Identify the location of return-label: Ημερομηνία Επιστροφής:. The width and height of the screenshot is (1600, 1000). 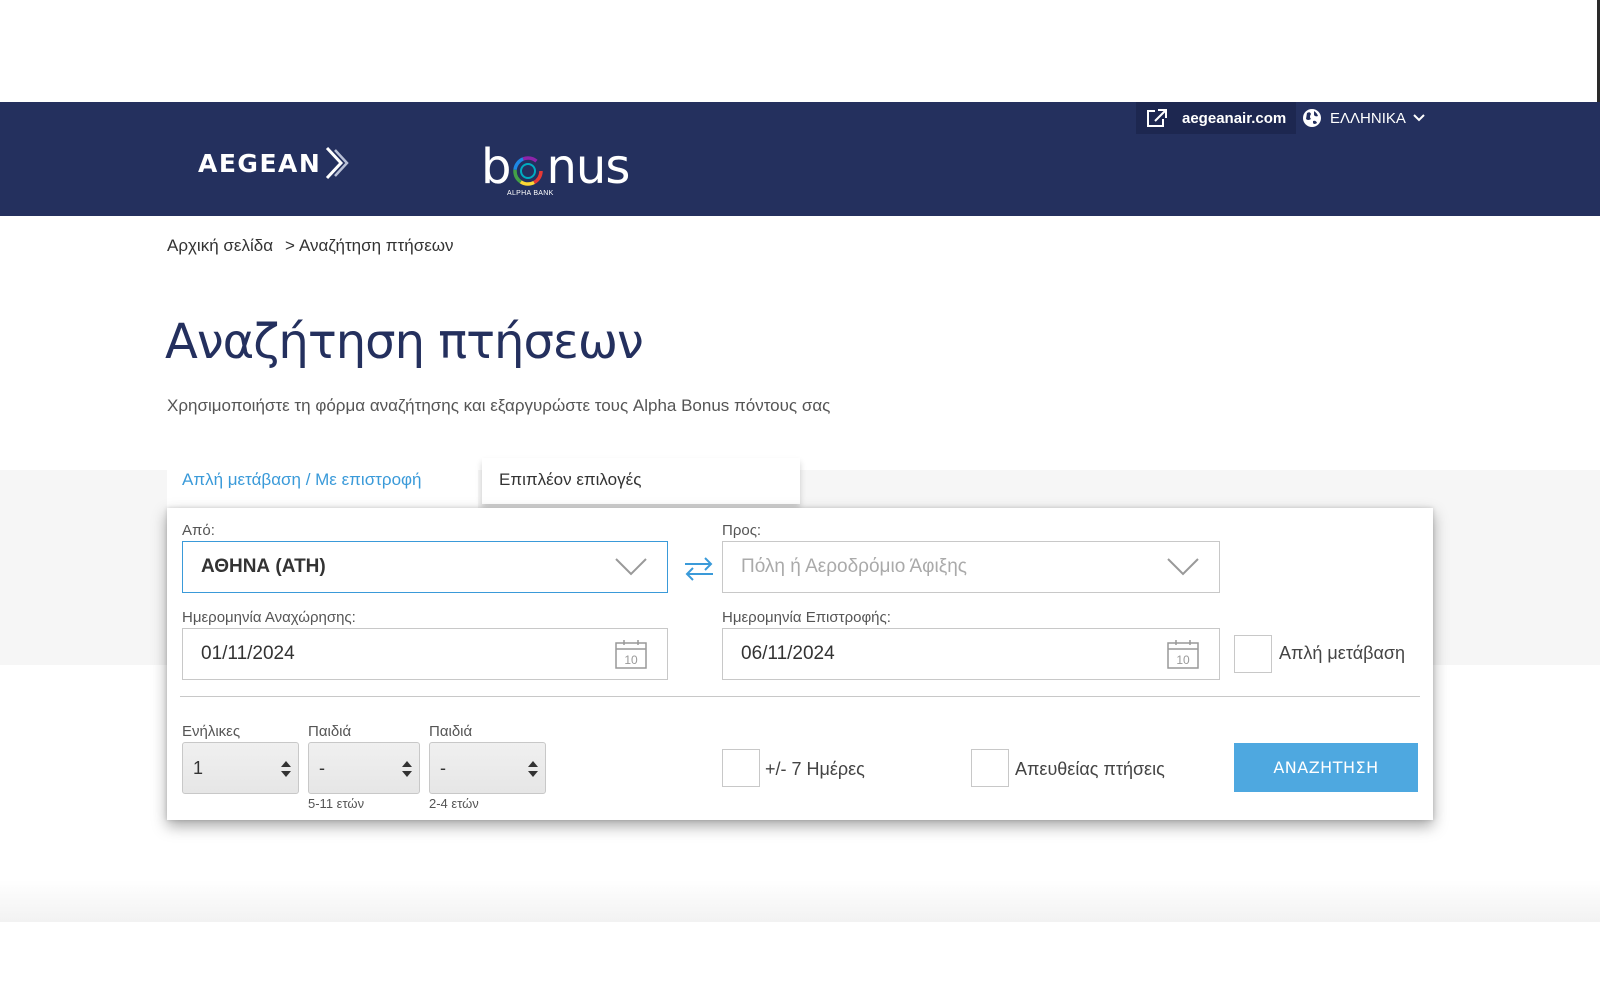
(806, 617).